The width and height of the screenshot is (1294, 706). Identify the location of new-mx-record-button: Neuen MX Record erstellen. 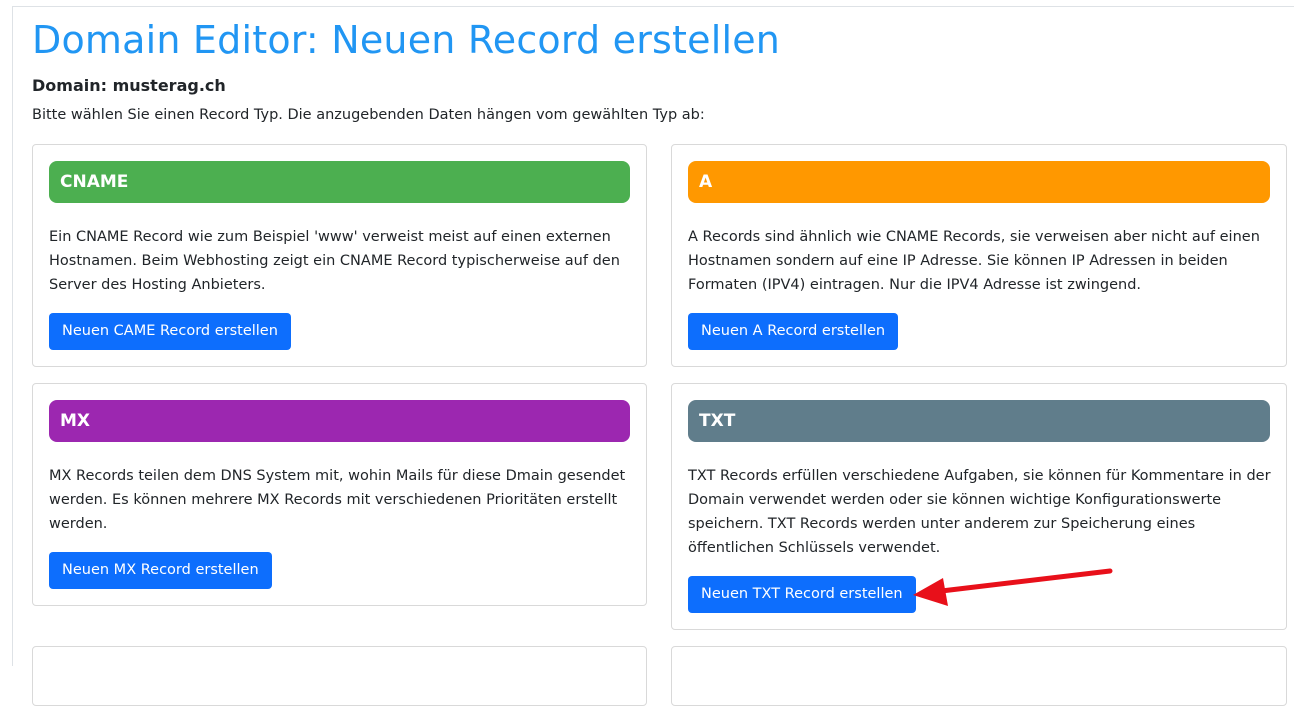
(160, 570).